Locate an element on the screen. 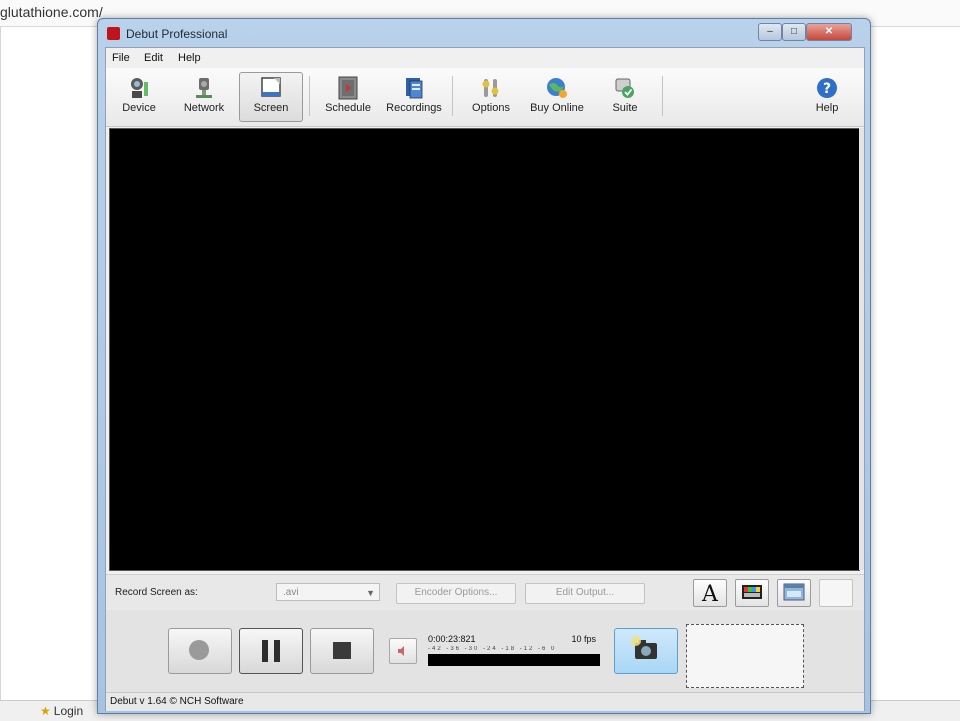 This screenshot has height=721, width=960. favorite-item-login: ★ Login is located at coordinates (61, 711).